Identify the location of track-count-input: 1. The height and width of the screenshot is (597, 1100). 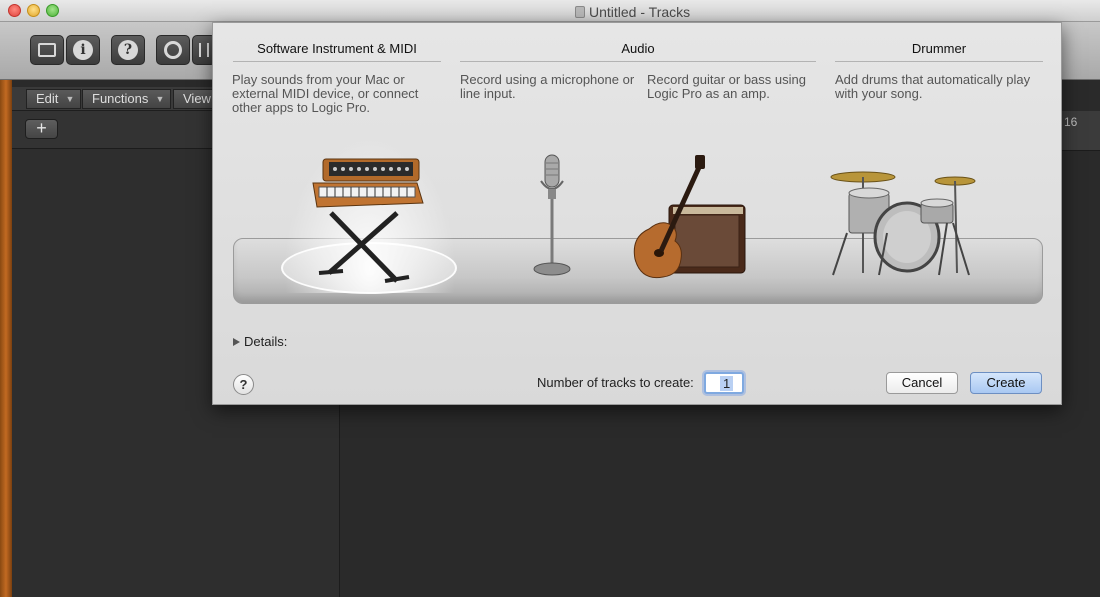
(724, 383).